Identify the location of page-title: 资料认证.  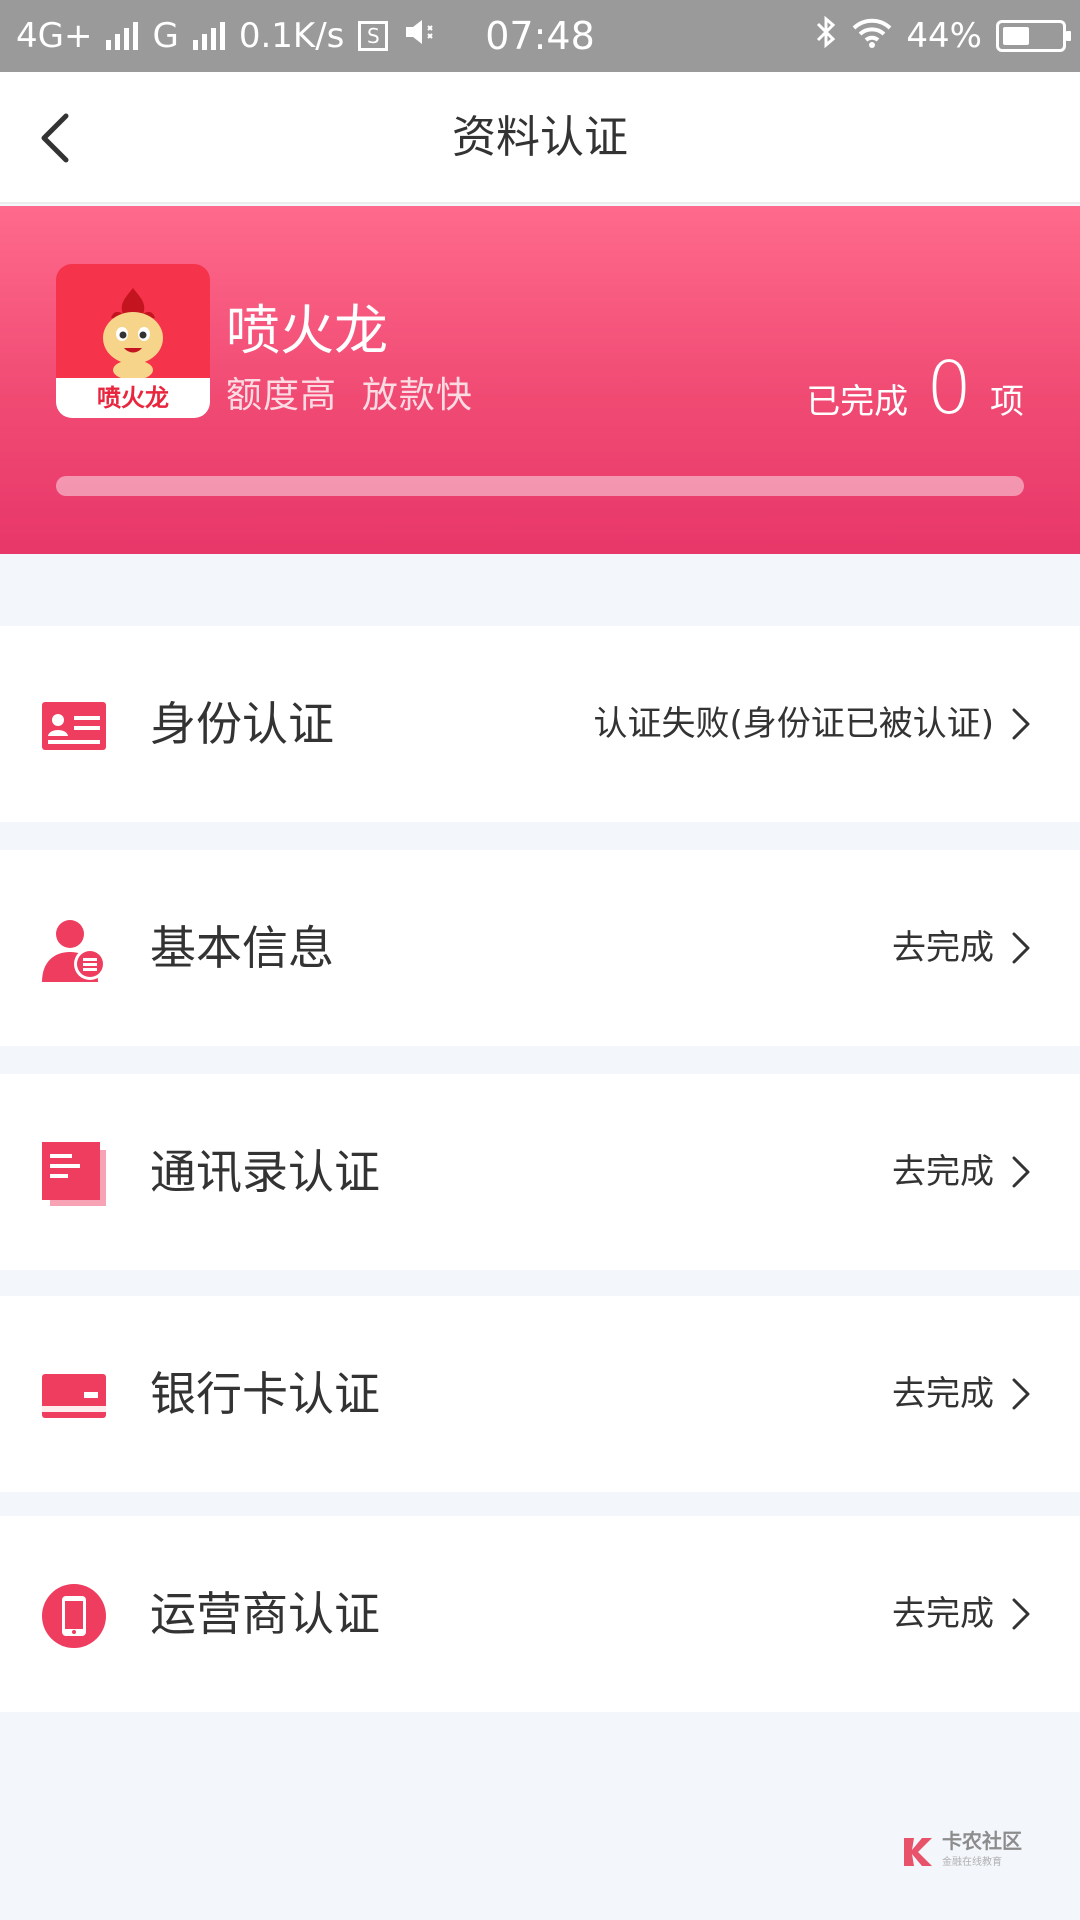
(540, 137).